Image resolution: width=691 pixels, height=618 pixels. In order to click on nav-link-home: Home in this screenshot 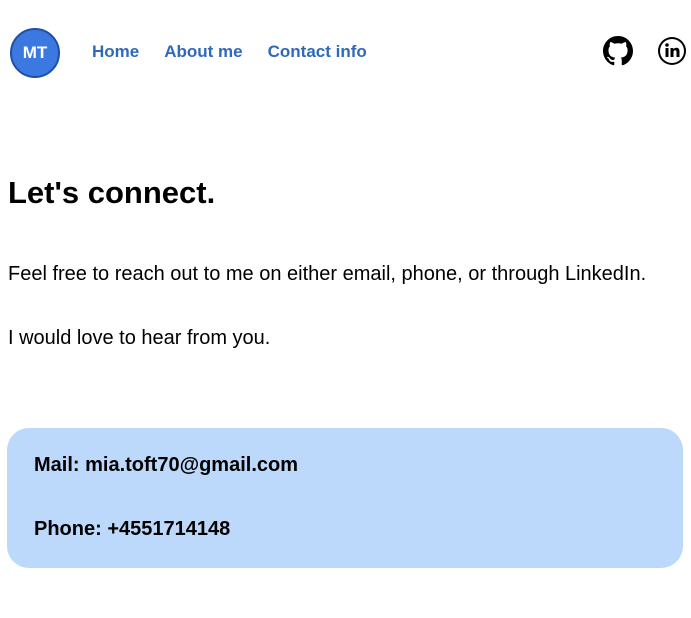, I will do `click(115, 52)`.